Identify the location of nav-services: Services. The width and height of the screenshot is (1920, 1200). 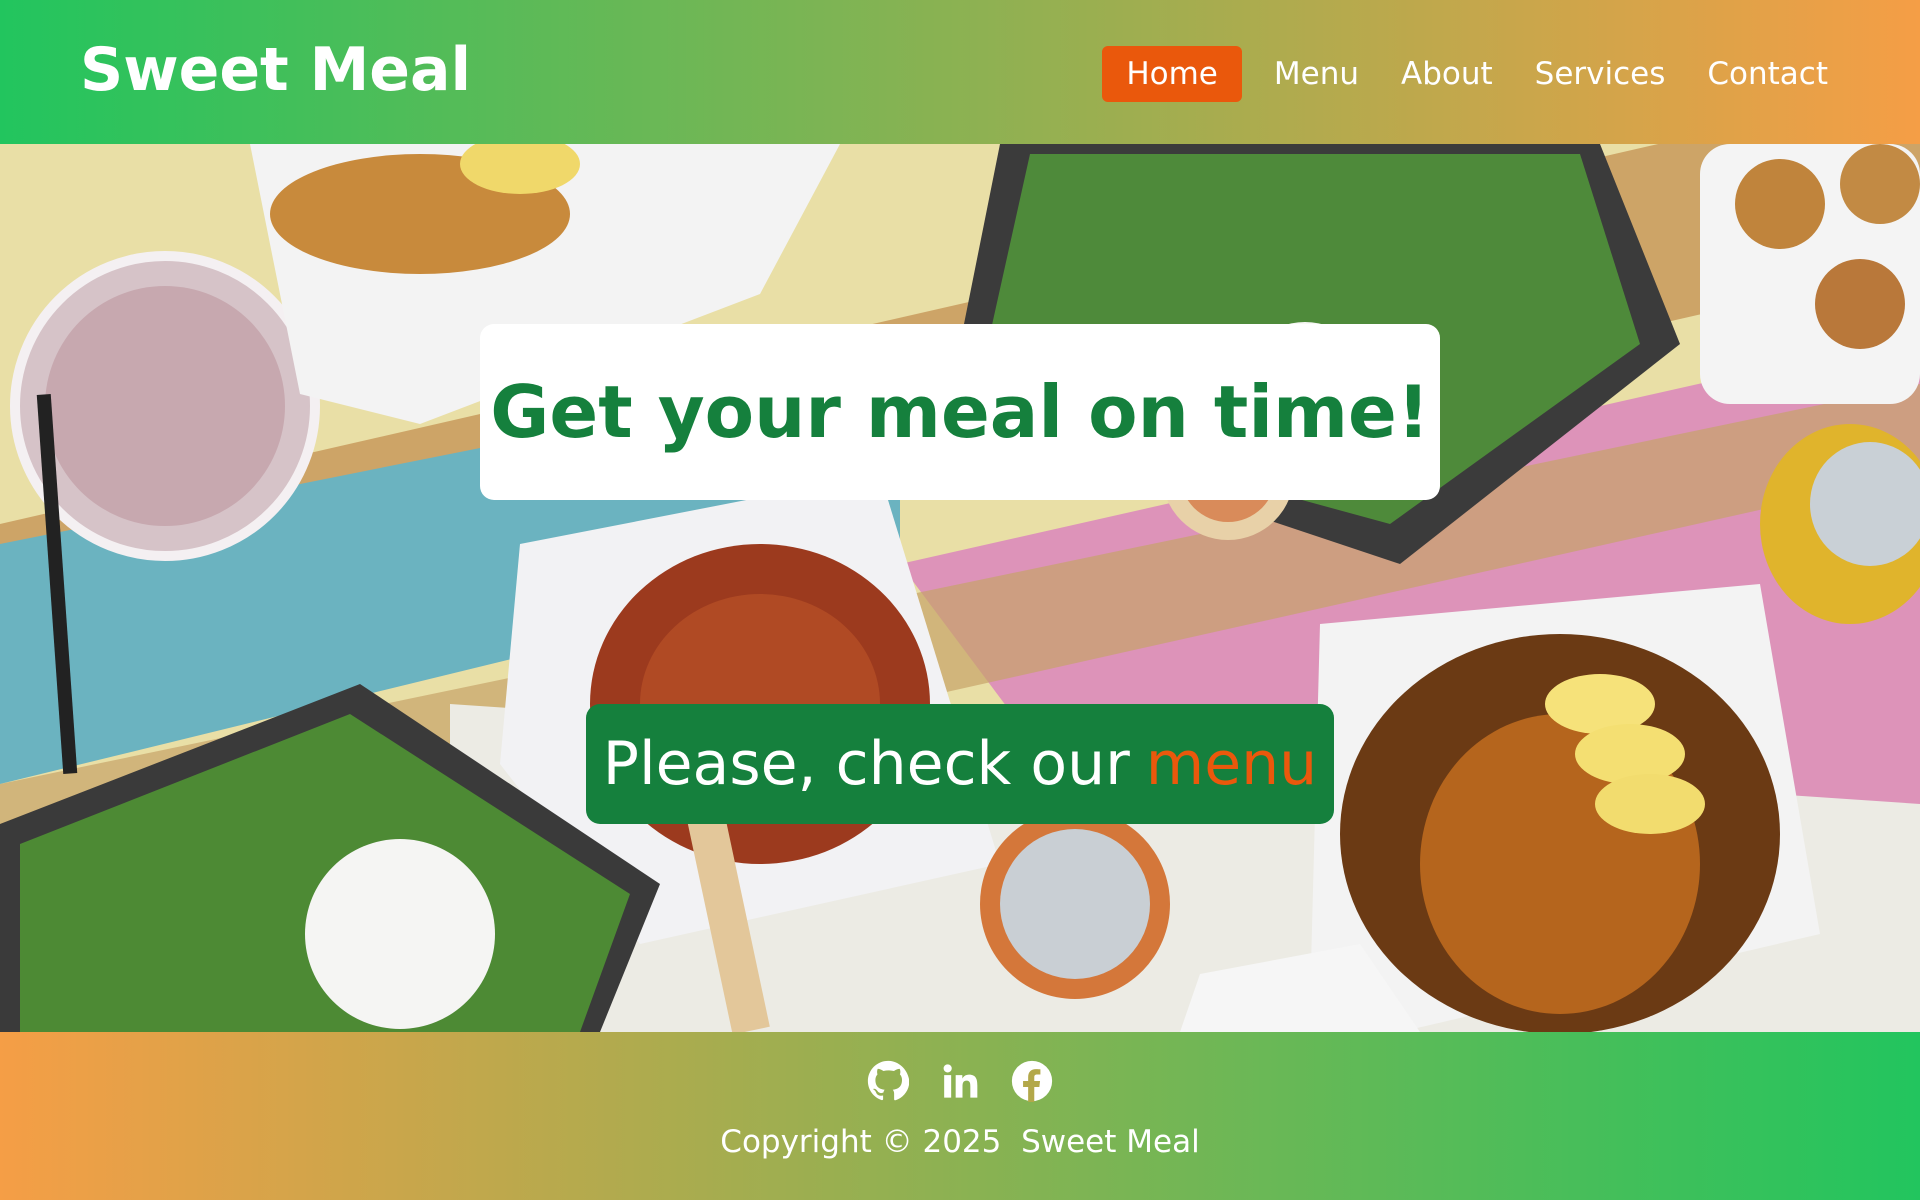
(1600, 74).